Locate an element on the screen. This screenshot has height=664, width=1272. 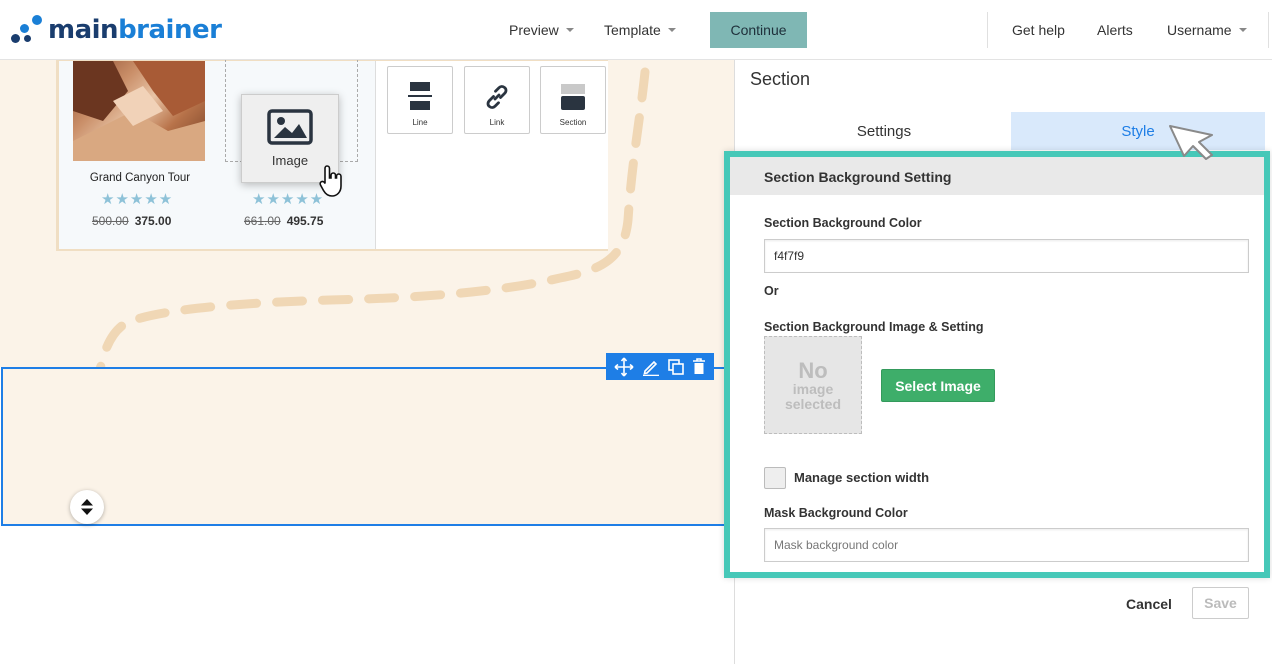
template-label: Template is located at coordinates (632, 30).